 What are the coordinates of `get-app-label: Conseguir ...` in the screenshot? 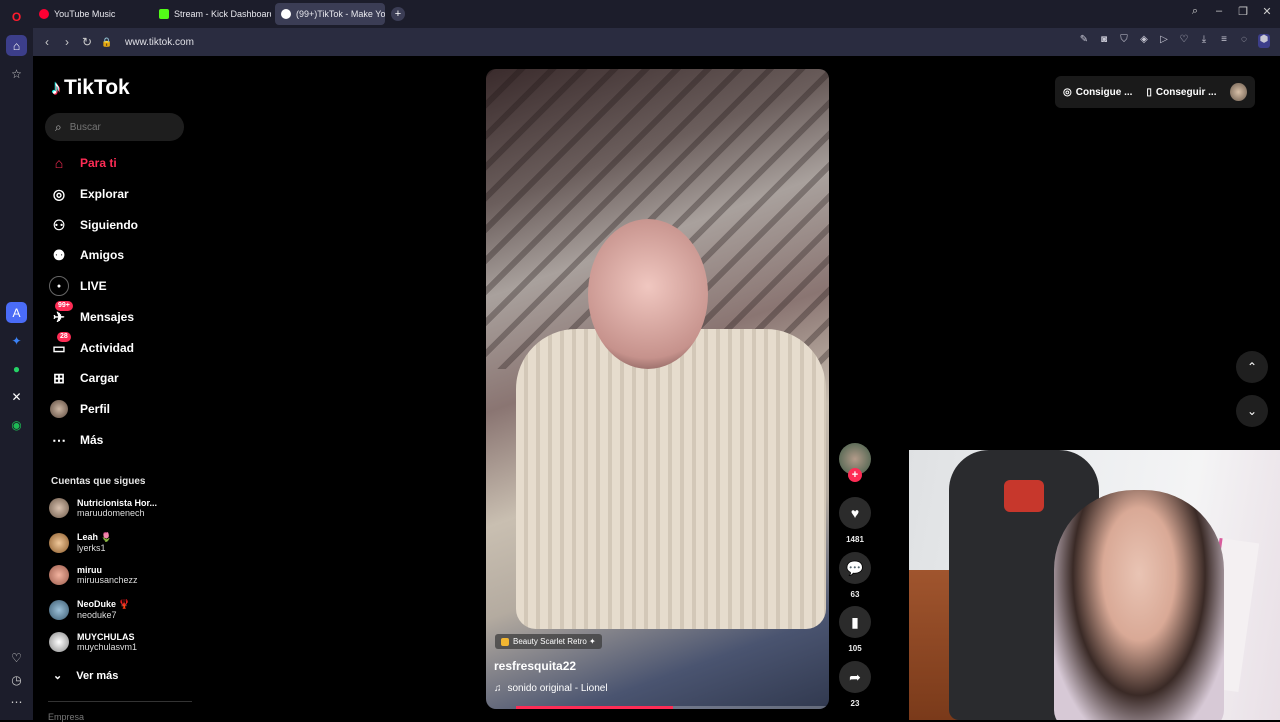 It's located at (1186, 92).